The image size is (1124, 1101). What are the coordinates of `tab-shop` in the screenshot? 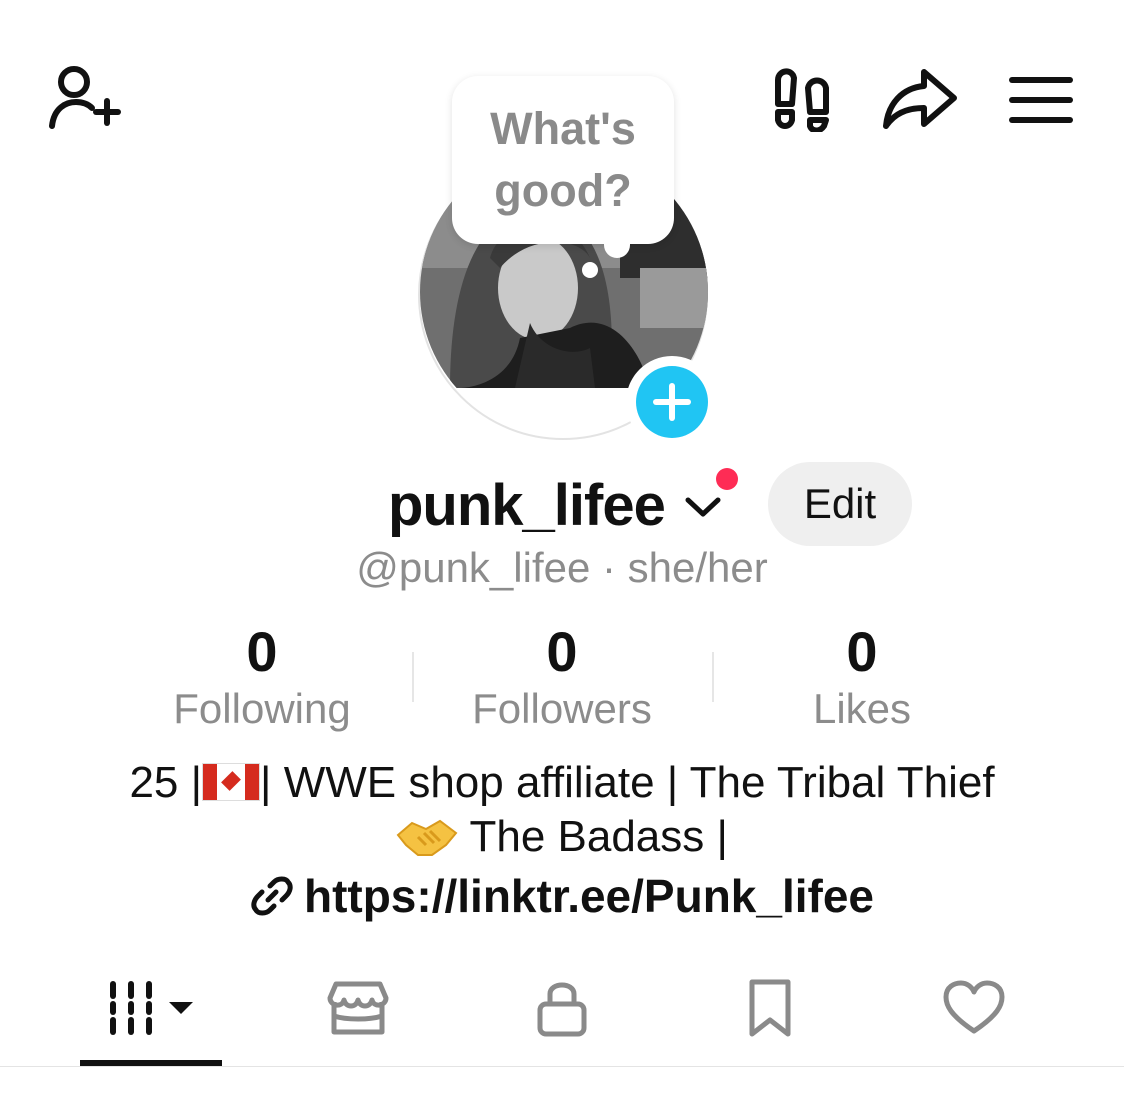 It's located at (358, 1010).